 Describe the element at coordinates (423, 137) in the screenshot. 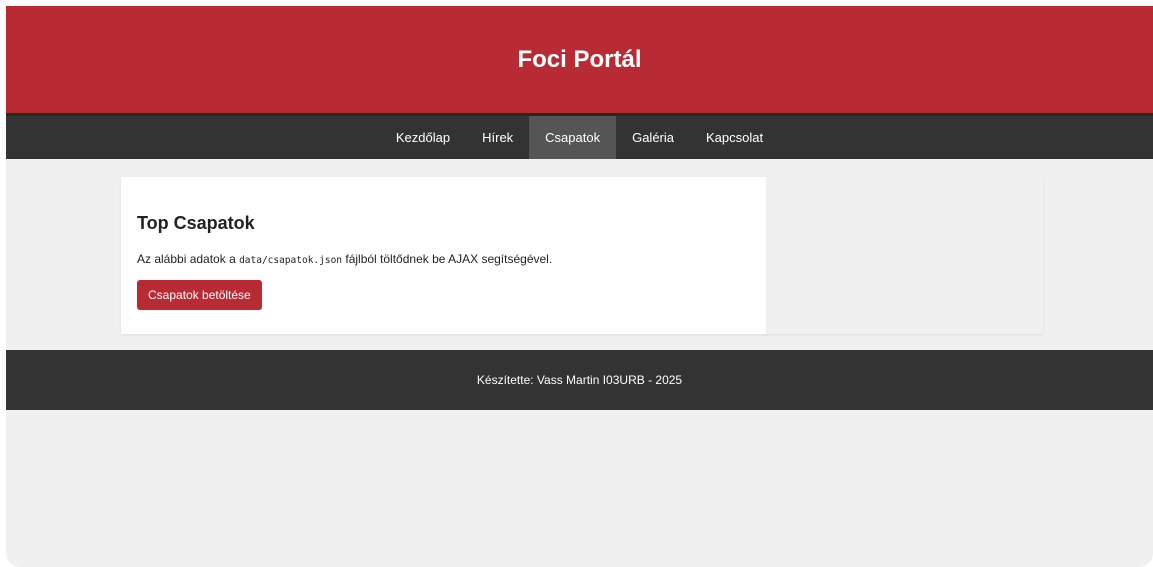

I see `nav-item-kezdolap: Kezdőlap` at that location.